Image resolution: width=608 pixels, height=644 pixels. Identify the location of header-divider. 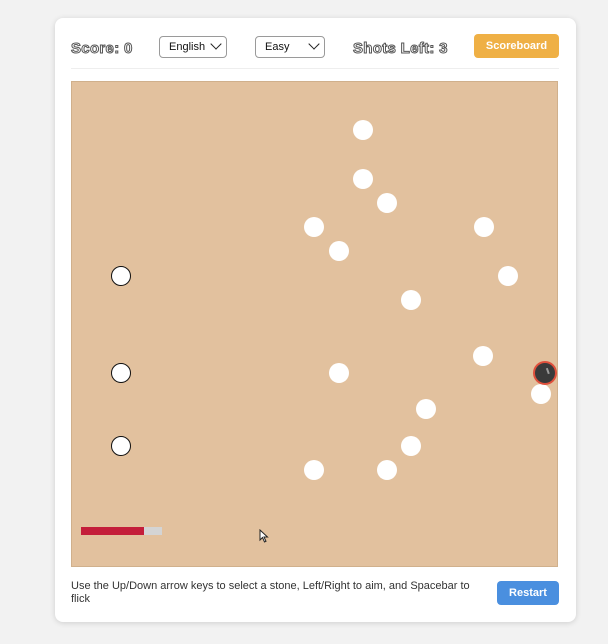
(315, 68).